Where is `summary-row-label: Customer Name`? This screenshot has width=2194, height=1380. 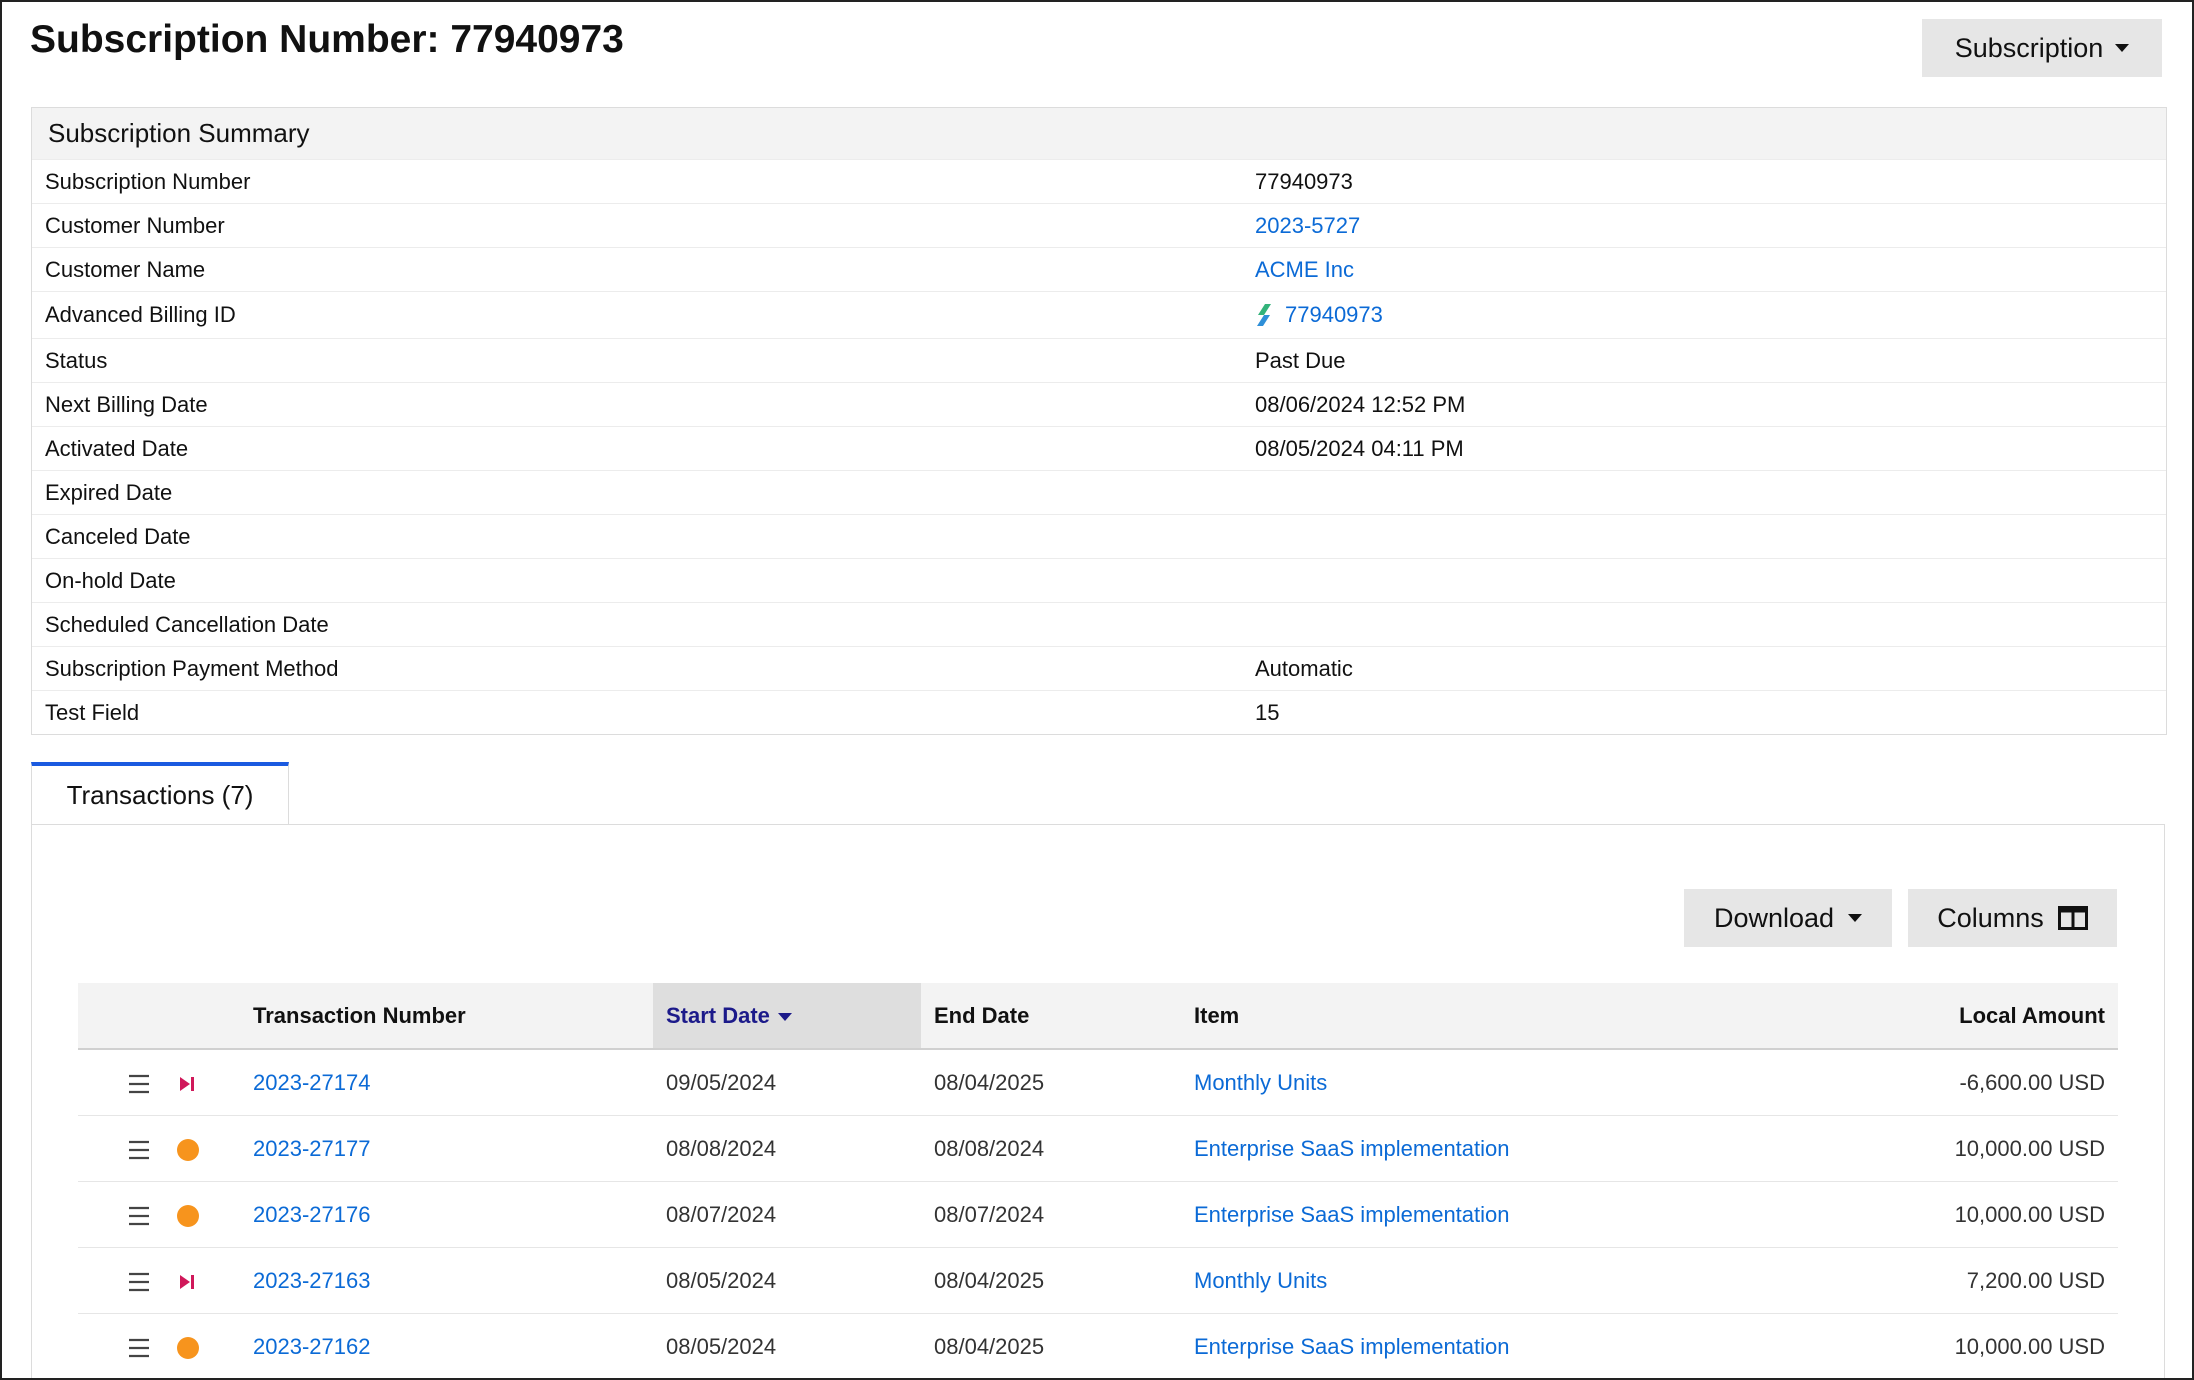 summary-row-label: Customer Name is located at coordinates (125, 269).